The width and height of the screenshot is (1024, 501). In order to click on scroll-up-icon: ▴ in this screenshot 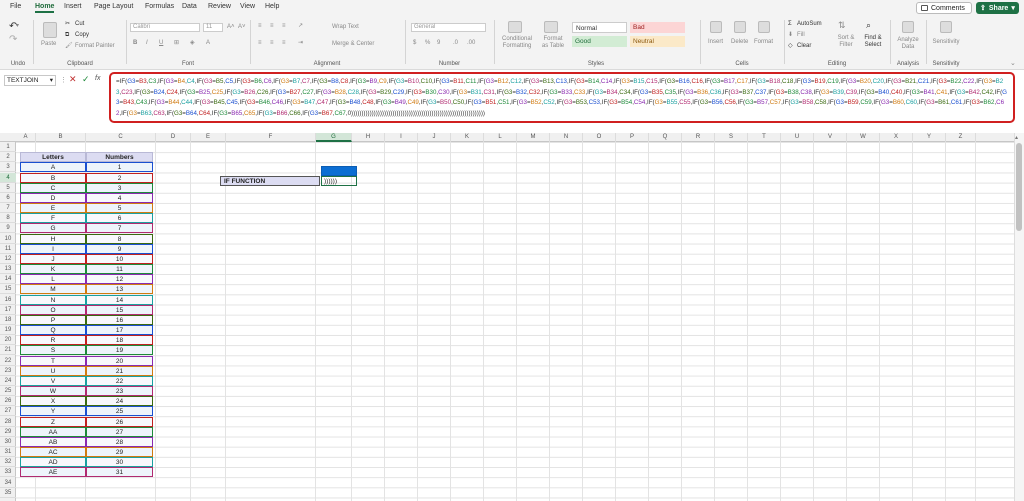, I will do `click(1016, 137)`.